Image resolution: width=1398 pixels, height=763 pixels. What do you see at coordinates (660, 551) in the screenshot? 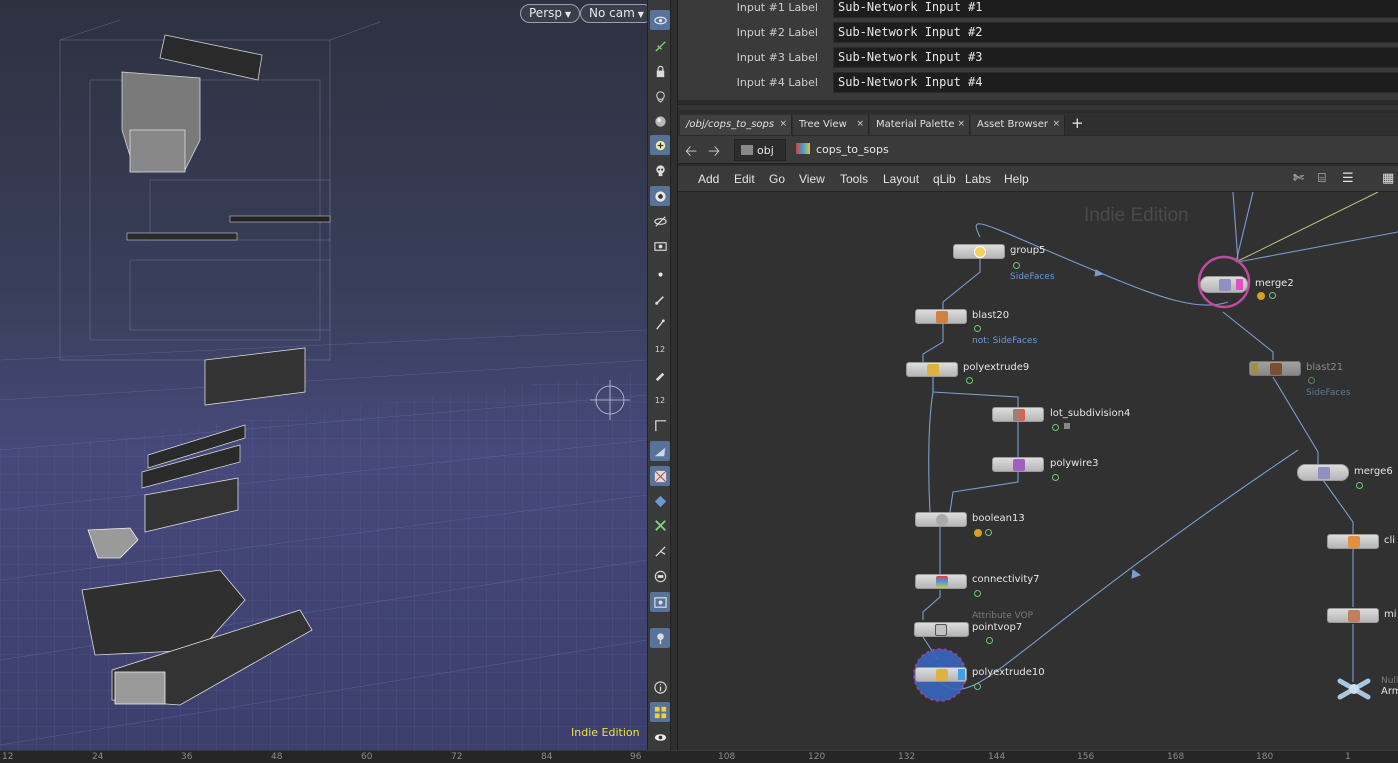
I see `scissor-button` at bounding box center [660, 551].